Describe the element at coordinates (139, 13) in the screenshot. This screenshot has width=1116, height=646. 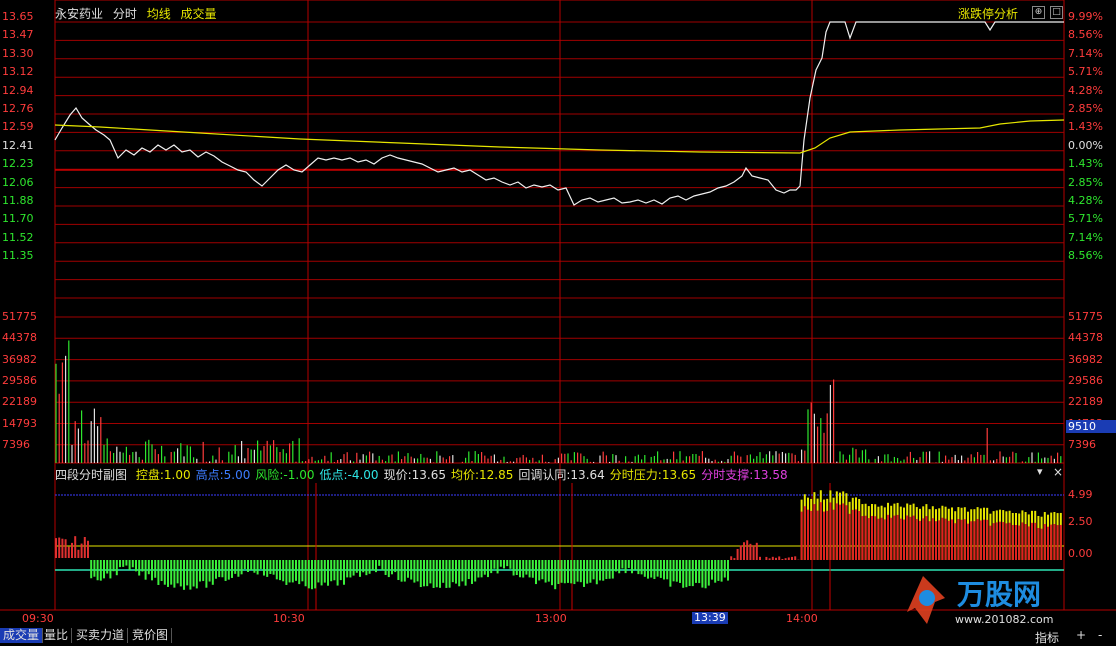
I see `chart-header: 永安药业 分时 均线 成交量` at that location.